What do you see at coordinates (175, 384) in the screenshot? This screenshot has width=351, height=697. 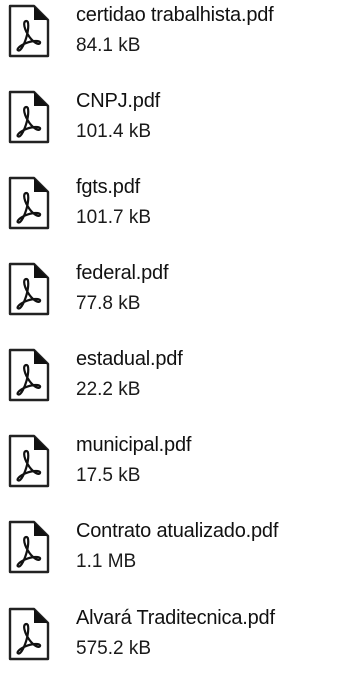 I see `file-item-estadual: estadual.pdf 22.2 kB` at bounding box center [175, 384].